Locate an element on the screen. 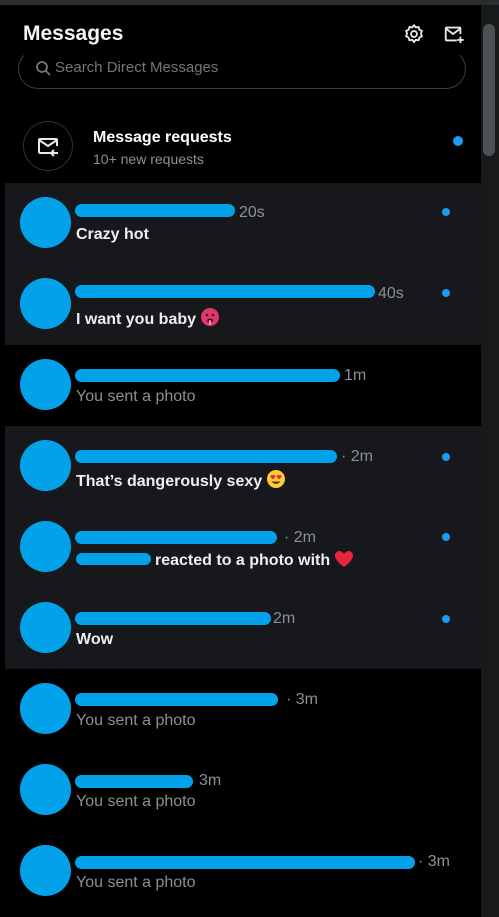  conversation-row: 2m Wow is located at coordinates (243, 628).